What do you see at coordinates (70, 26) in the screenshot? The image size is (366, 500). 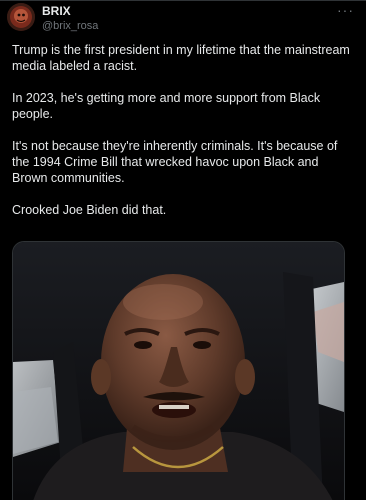 I see `author-handle: @brix_rosa` at bounding box center [70, 26].